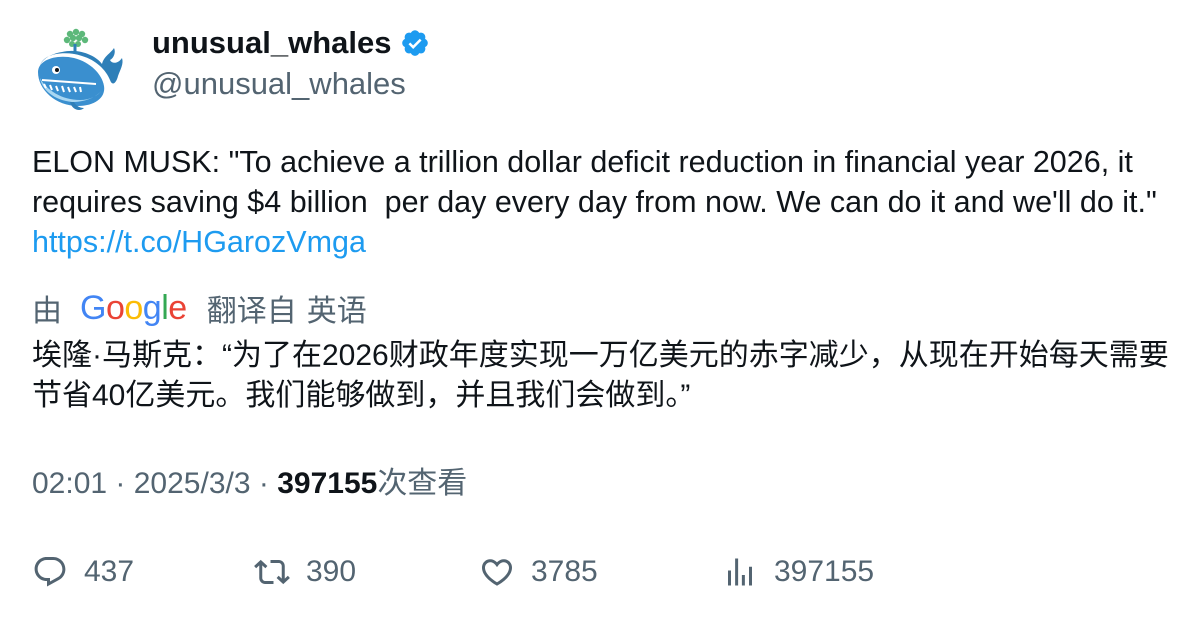 This screenshot has height=618, width=1196. I want to click on views-count: 397155, so click(327, 483).